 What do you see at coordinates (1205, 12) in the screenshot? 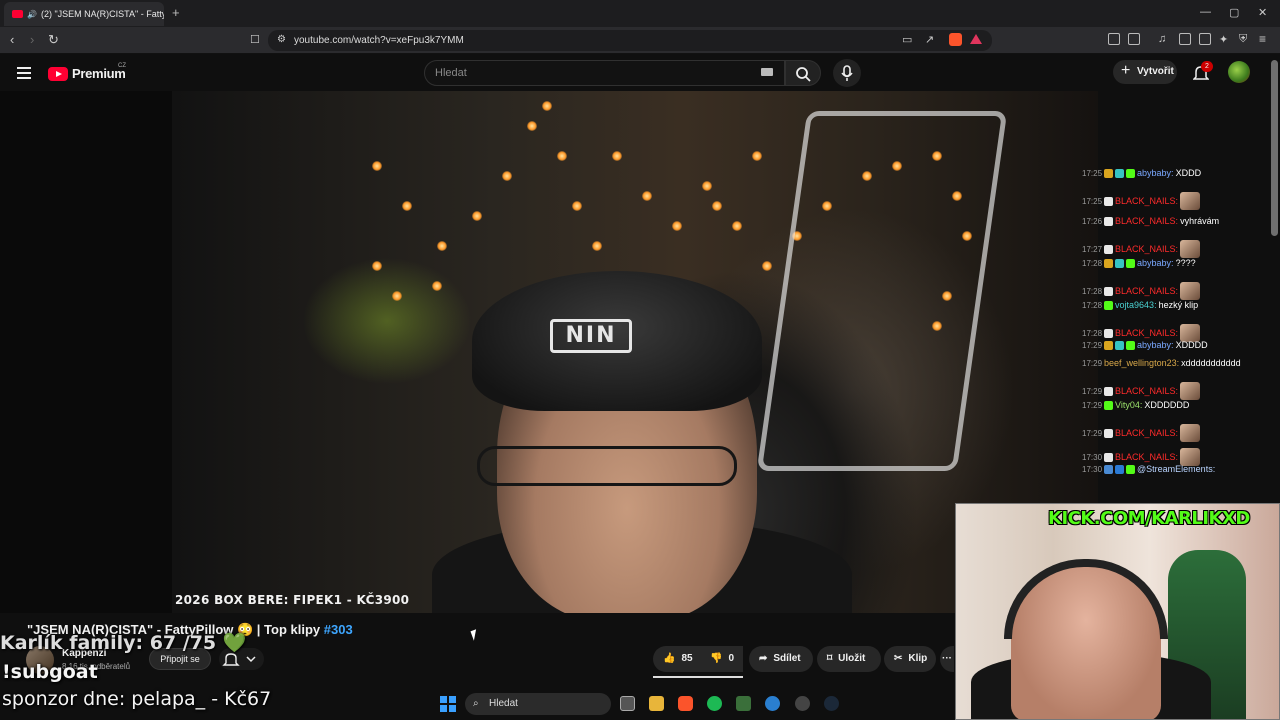
I see `minimize-button: —` at bounding box center [1205, 12].